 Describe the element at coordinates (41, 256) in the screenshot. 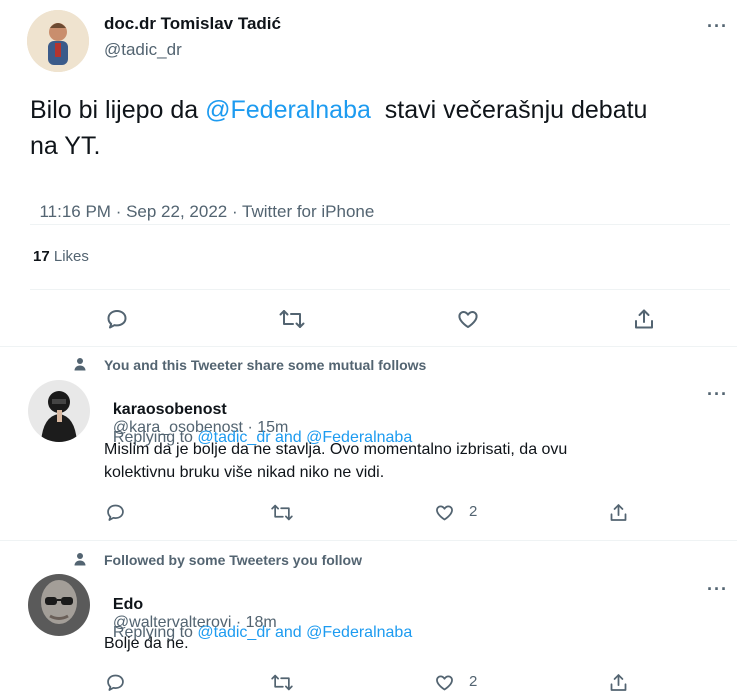

I see `likes-count: 17` at that location.